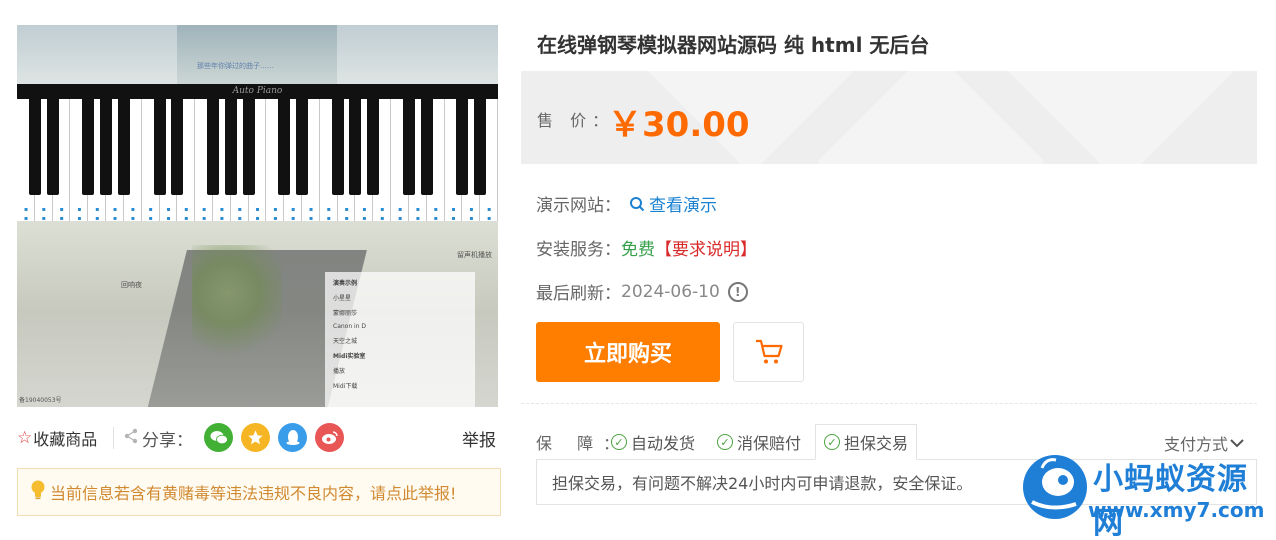 The image size is (1276, 540). Describe the element at coordinates (876, 443) in the screenshot. I see `tab-label: 担保交易` at that location.